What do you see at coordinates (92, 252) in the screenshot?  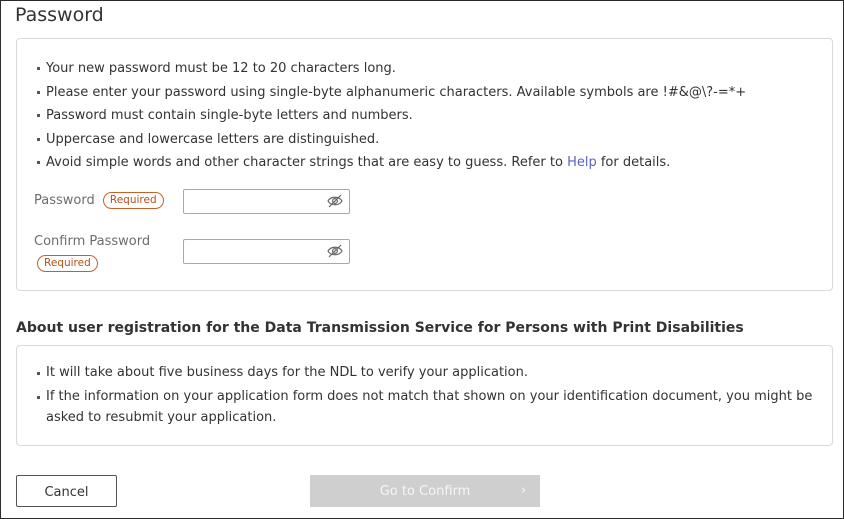 I see `confirm-password-label: Confirm Password Required` at bounding box center [92, 252].